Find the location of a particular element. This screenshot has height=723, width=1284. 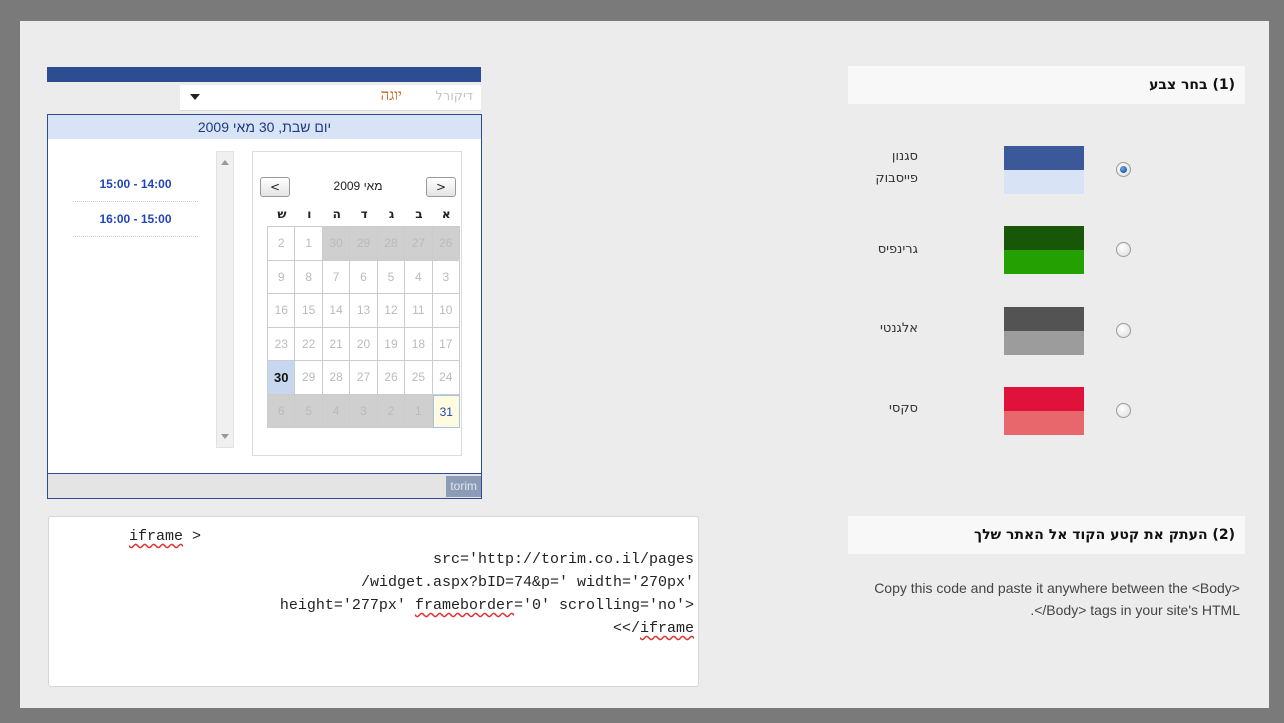

calendar-week: 31 1 2 3 4 5 6 is located at coordinates (364, 411).